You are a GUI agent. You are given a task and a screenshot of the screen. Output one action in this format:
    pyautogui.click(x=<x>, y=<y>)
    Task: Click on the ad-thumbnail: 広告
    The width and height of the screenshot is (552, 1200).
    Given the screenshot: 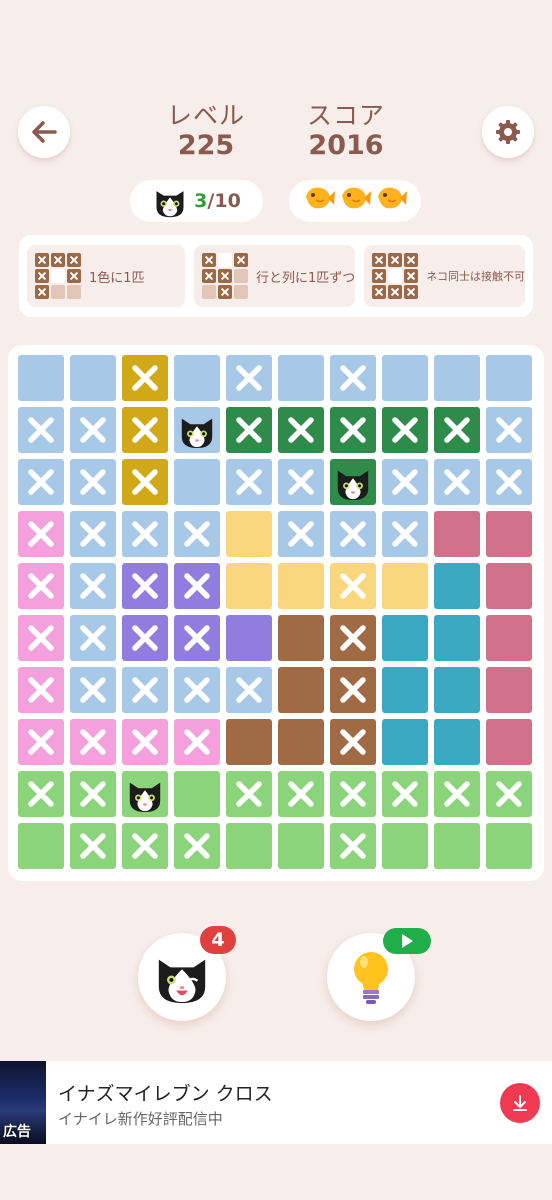 What is the action you would take?
    pyautogui.click(x=23, y=1102)
    